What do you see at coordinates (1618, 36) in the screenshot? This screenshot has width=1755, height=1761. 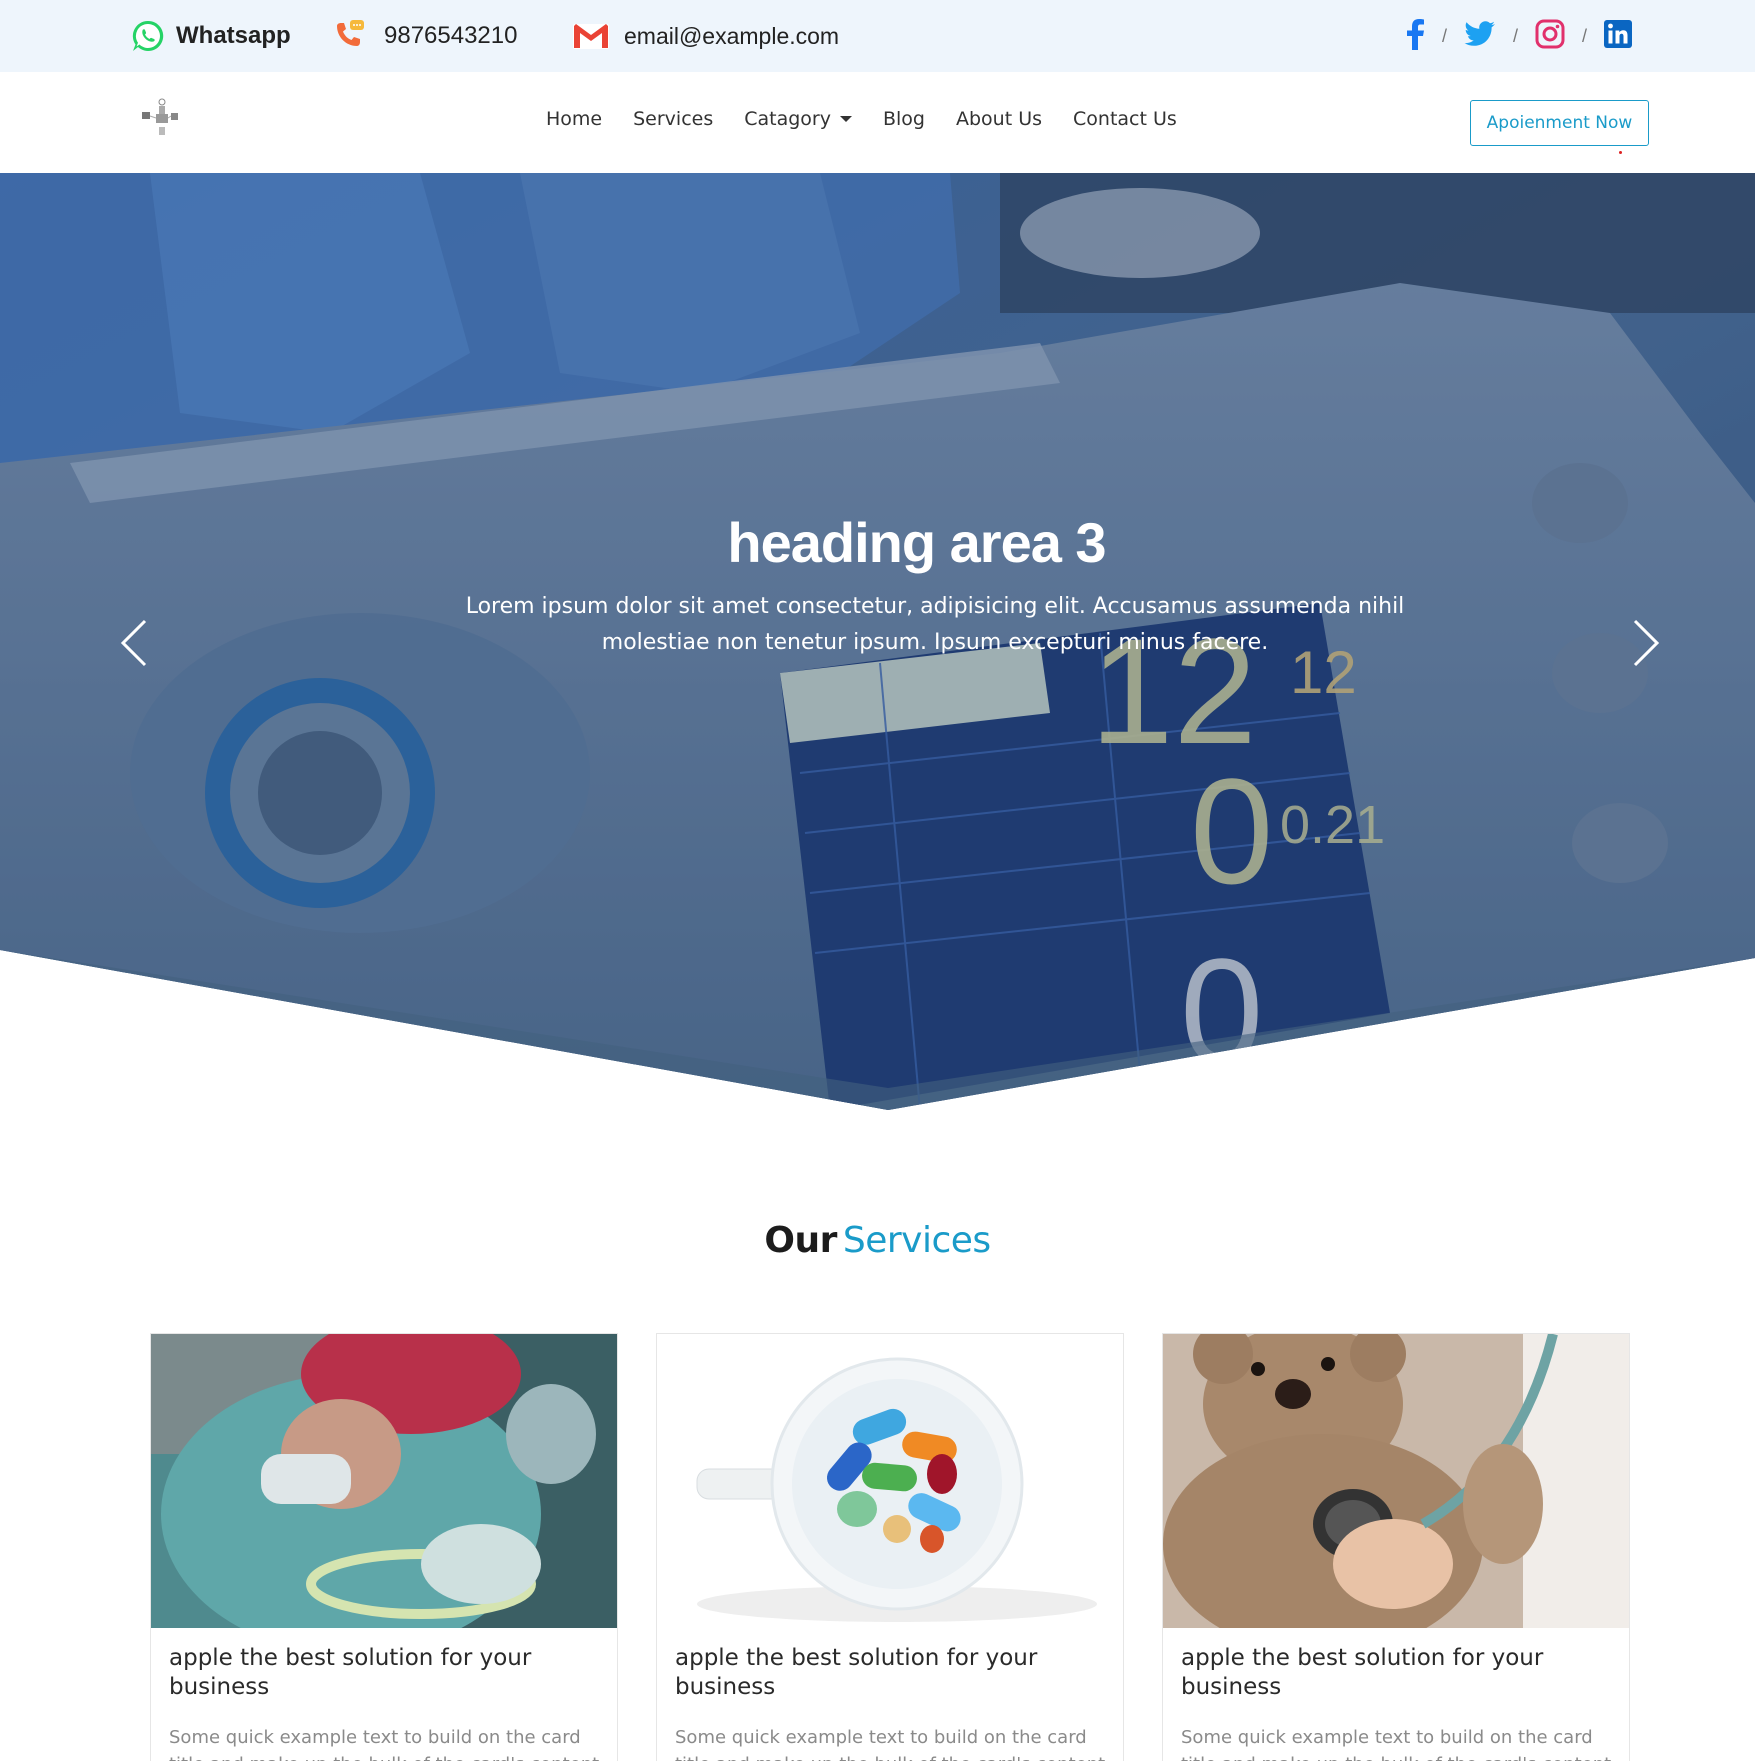 I see `linkedin-icon` at bounding box center [1618, 36].